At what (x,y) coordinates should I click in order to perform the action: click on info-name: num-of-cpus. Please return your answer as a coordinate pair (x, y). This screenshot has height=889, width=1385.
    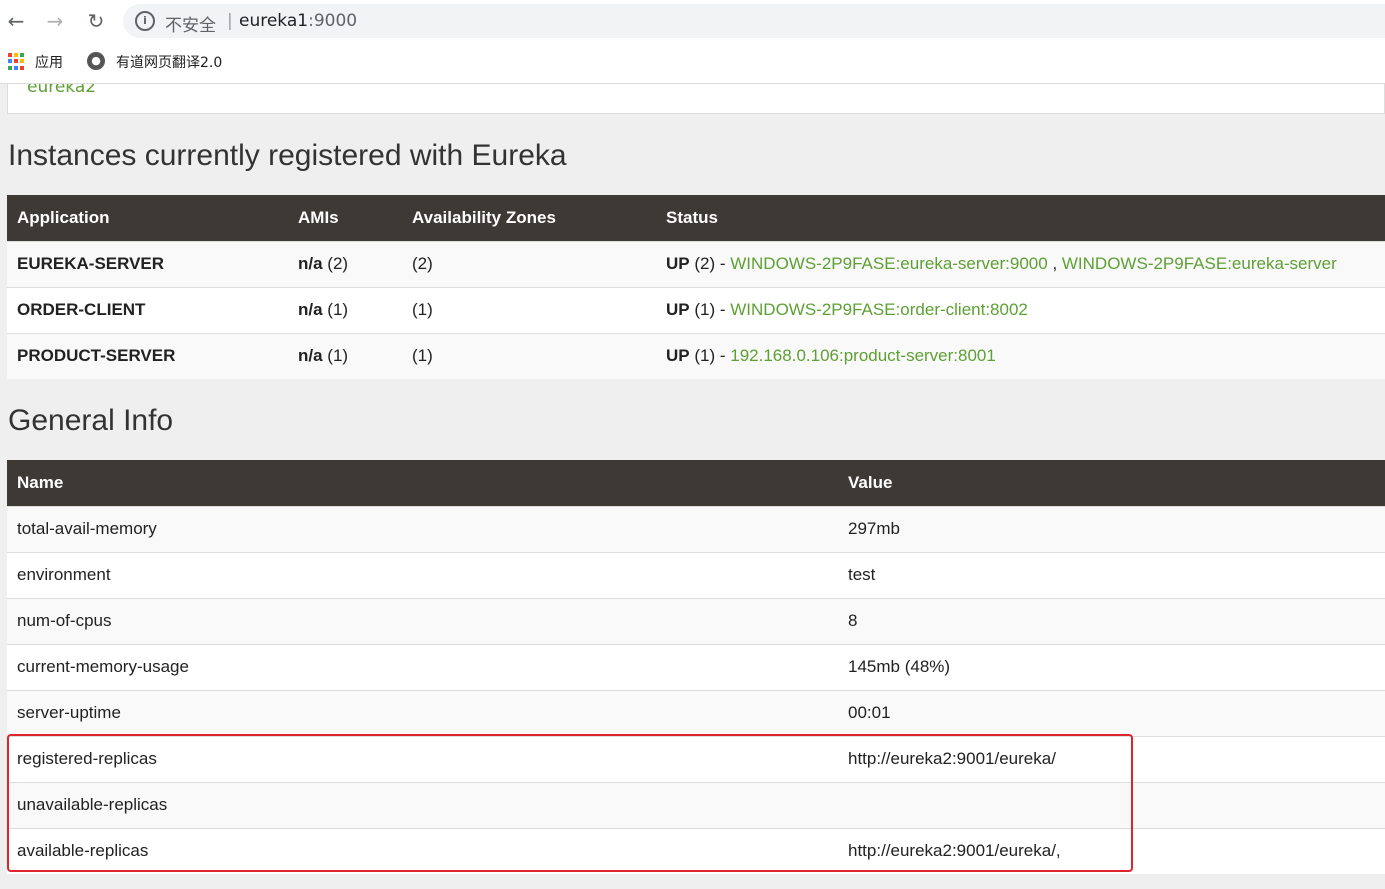
    Looking at the image, I should click on (422, 620).